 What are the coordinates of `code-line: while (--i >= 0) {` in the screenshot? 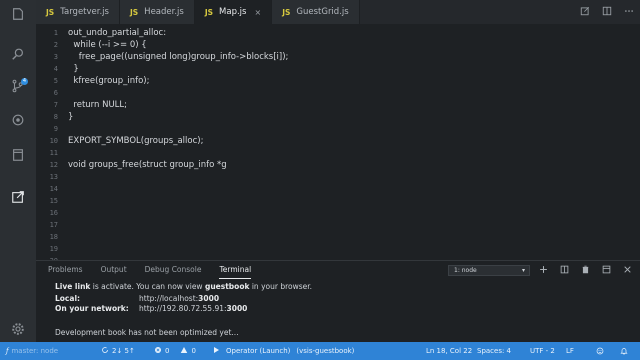 It's located at (107, 45).